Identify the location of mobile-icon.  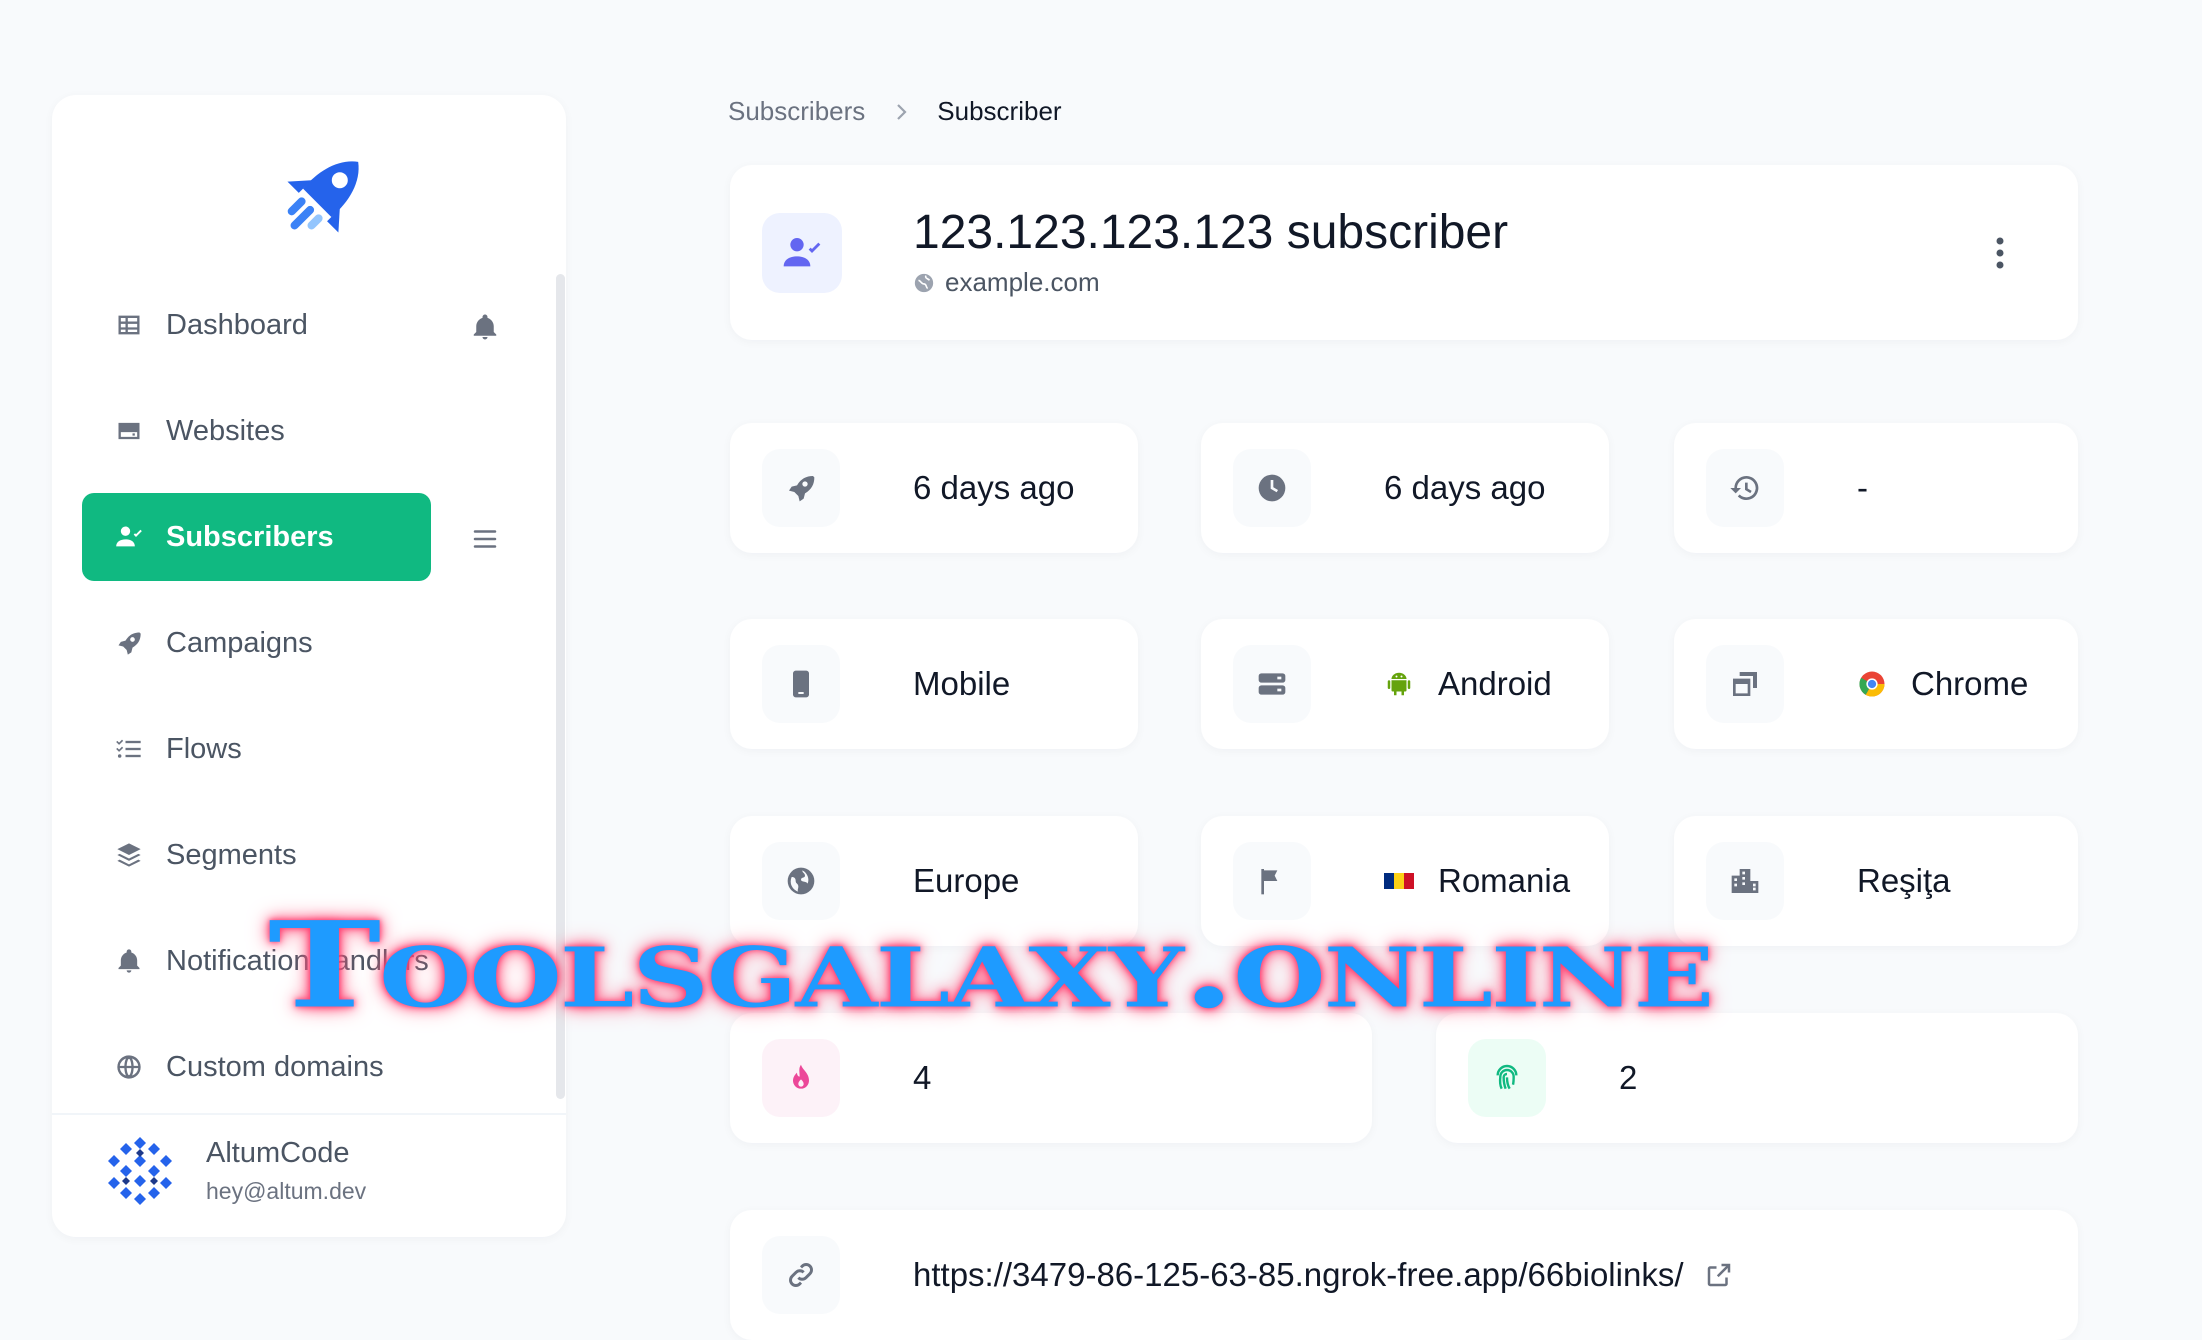
(801, 684).